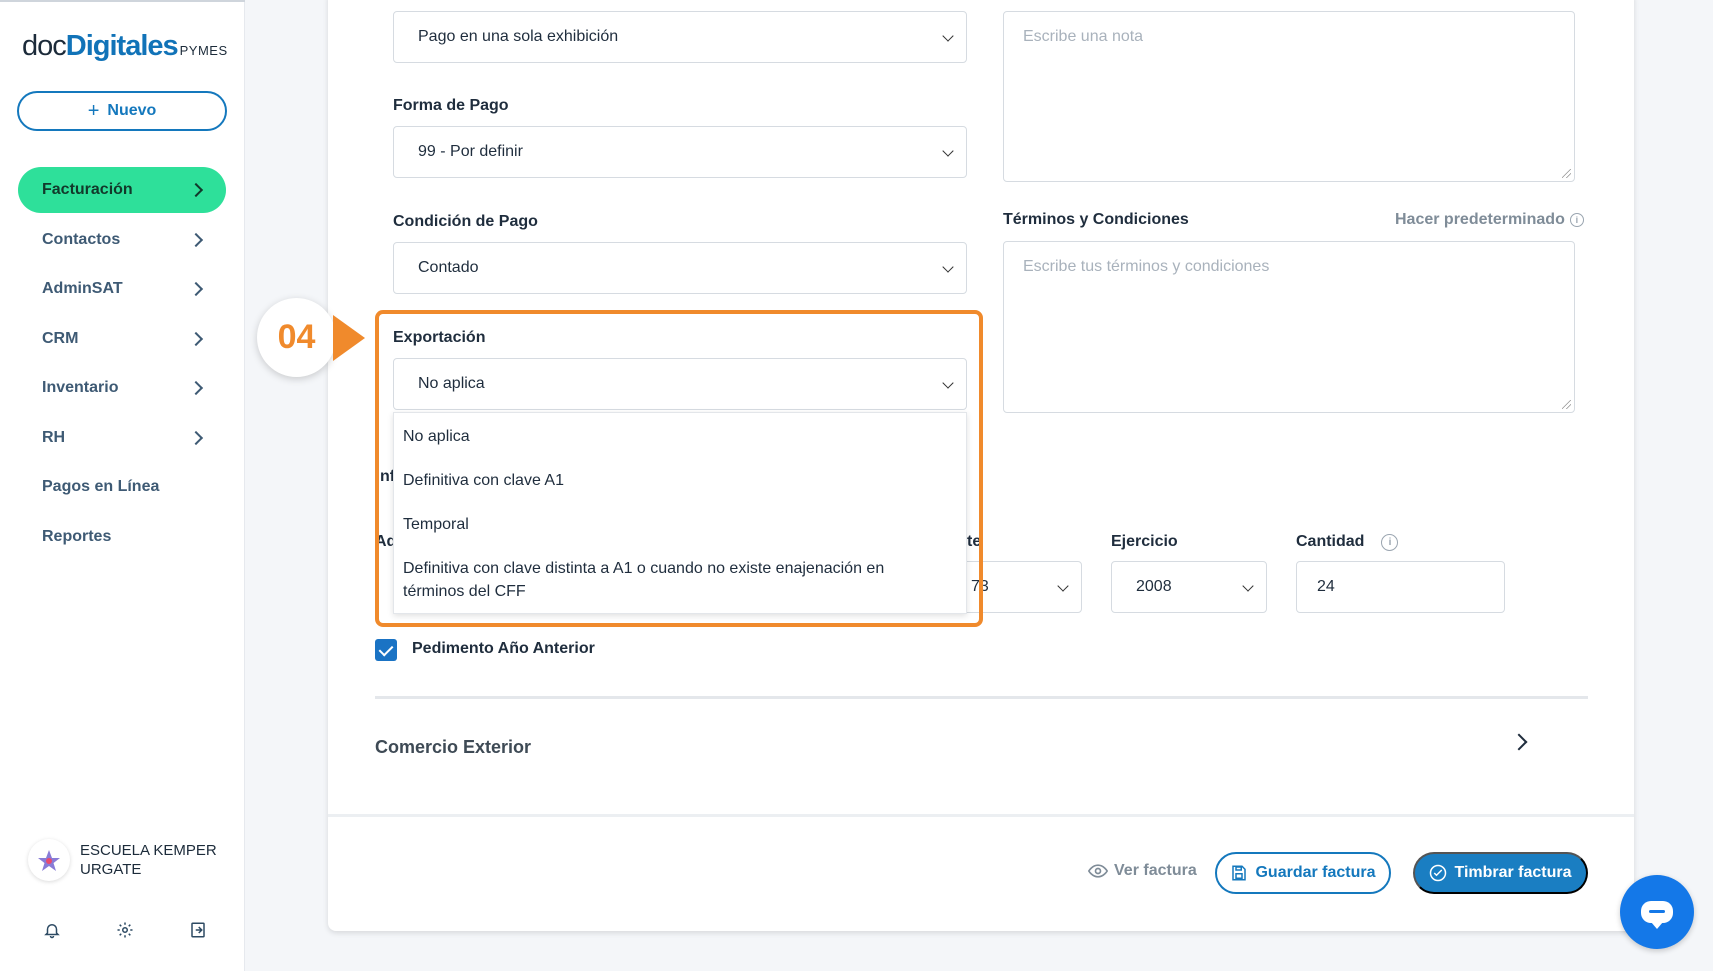  What do you see at coordinates (453, 747) in the screenshot?
I see `comercio-exterior-section: Comercio Exterior` at bounding box center [453, 747].